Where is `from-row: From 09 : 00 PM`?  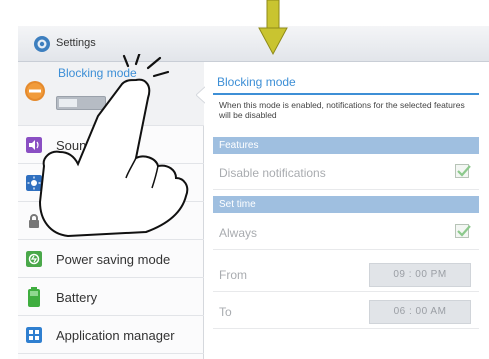
from-row: From 09 : 00 PM is located at coordinates (346, 275).